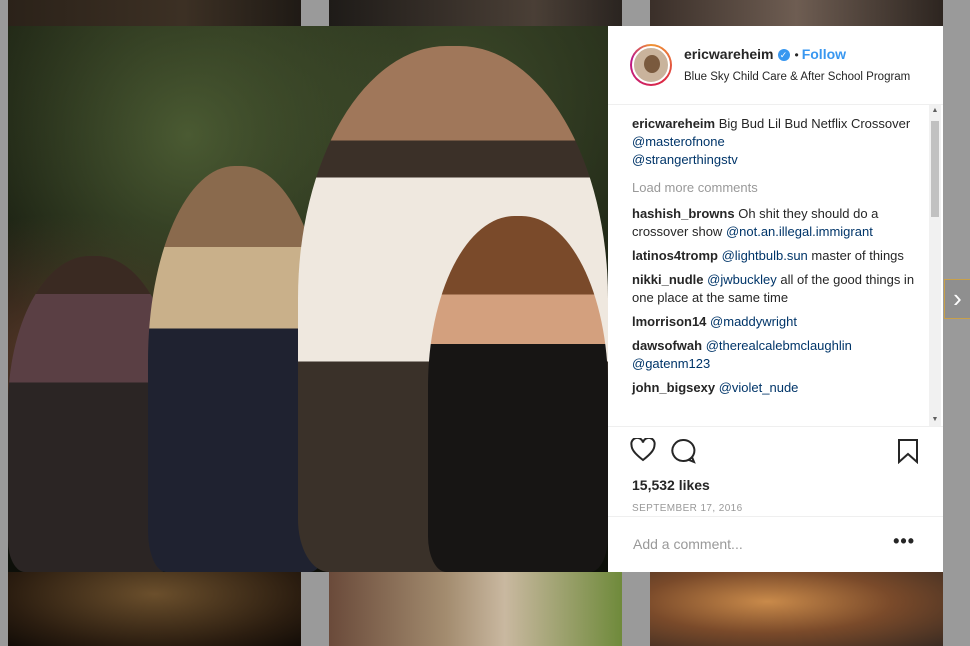 The width and height of the screenshot is (970, 646). I want to click on caption-username: ericwareheim, so click(673, 123).